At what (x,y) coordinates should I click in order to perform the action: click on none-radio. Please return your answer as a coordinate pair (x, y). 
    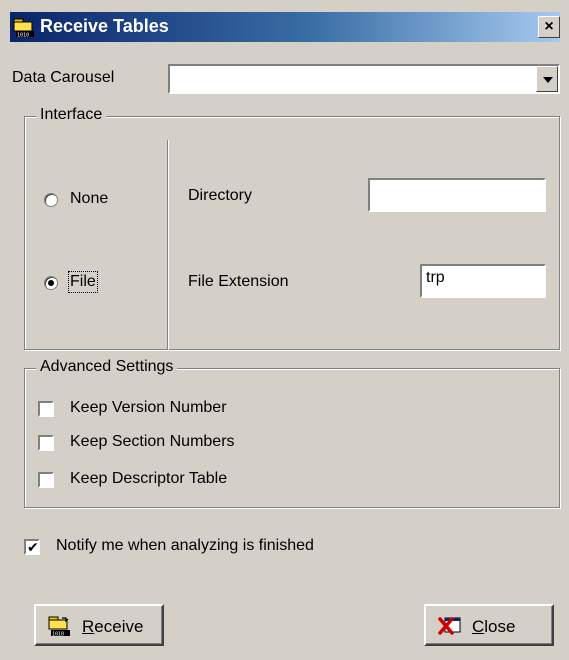
    Looking at the image, I should click on (51, 200).